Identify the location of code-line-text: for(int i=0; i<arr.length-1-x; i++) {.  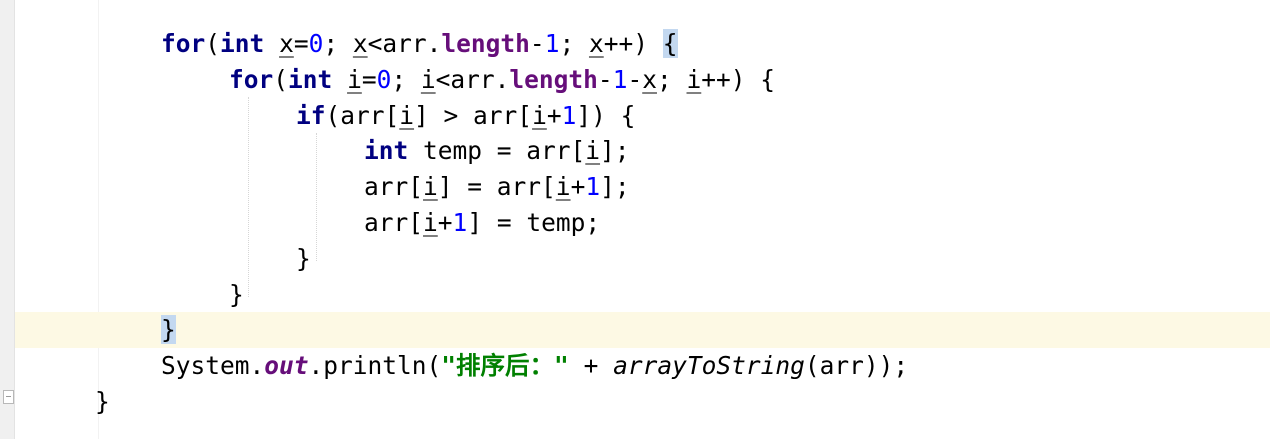
(502, 80).